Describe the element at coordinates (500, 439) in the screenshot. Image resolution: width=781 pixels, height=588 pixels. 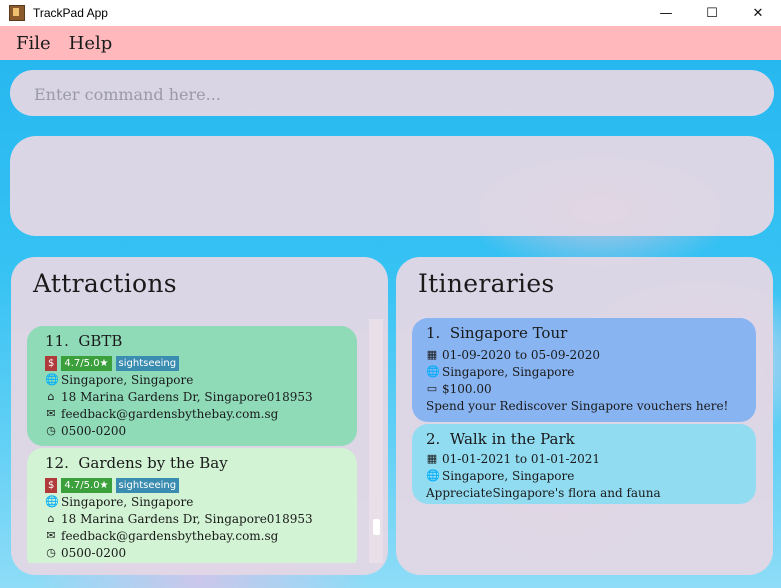
I see `itinerary-name: 2. Walk in the Park` at that location.